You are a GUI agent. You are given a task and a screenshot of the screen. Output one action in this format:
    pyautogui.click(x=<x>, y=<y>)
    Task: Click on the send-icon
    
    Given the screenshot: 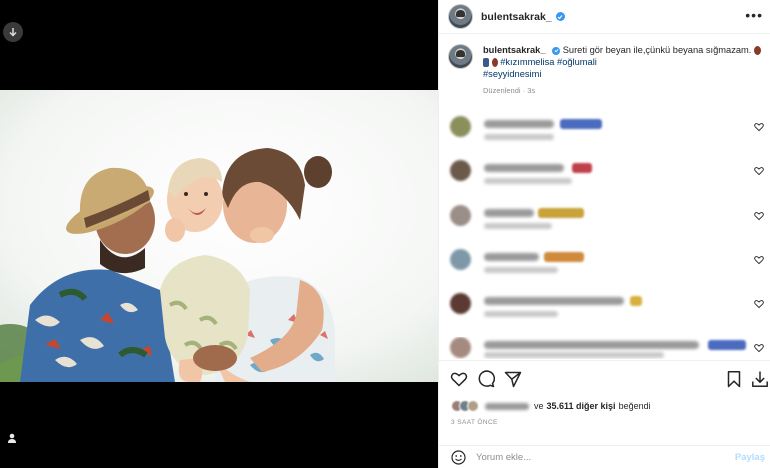 What is the action you would take?
    pyautogui.click(x=513, y=379)
    